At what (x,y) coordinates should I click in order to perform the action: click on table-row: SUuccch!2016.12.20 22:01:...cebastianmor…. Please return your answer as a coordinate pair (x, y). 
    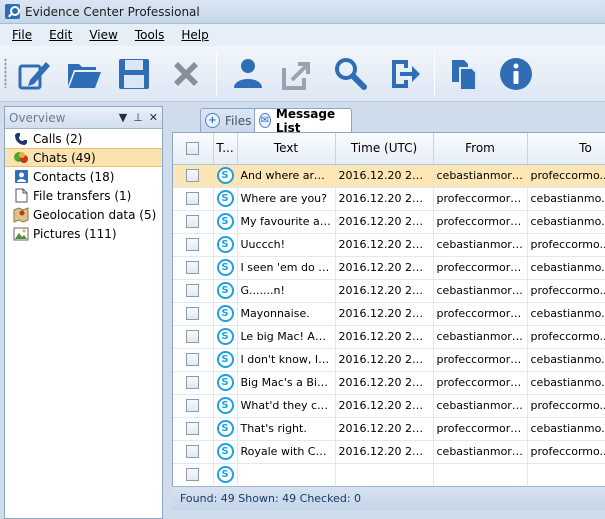
    Looking at the image, I should click on (389, 245).